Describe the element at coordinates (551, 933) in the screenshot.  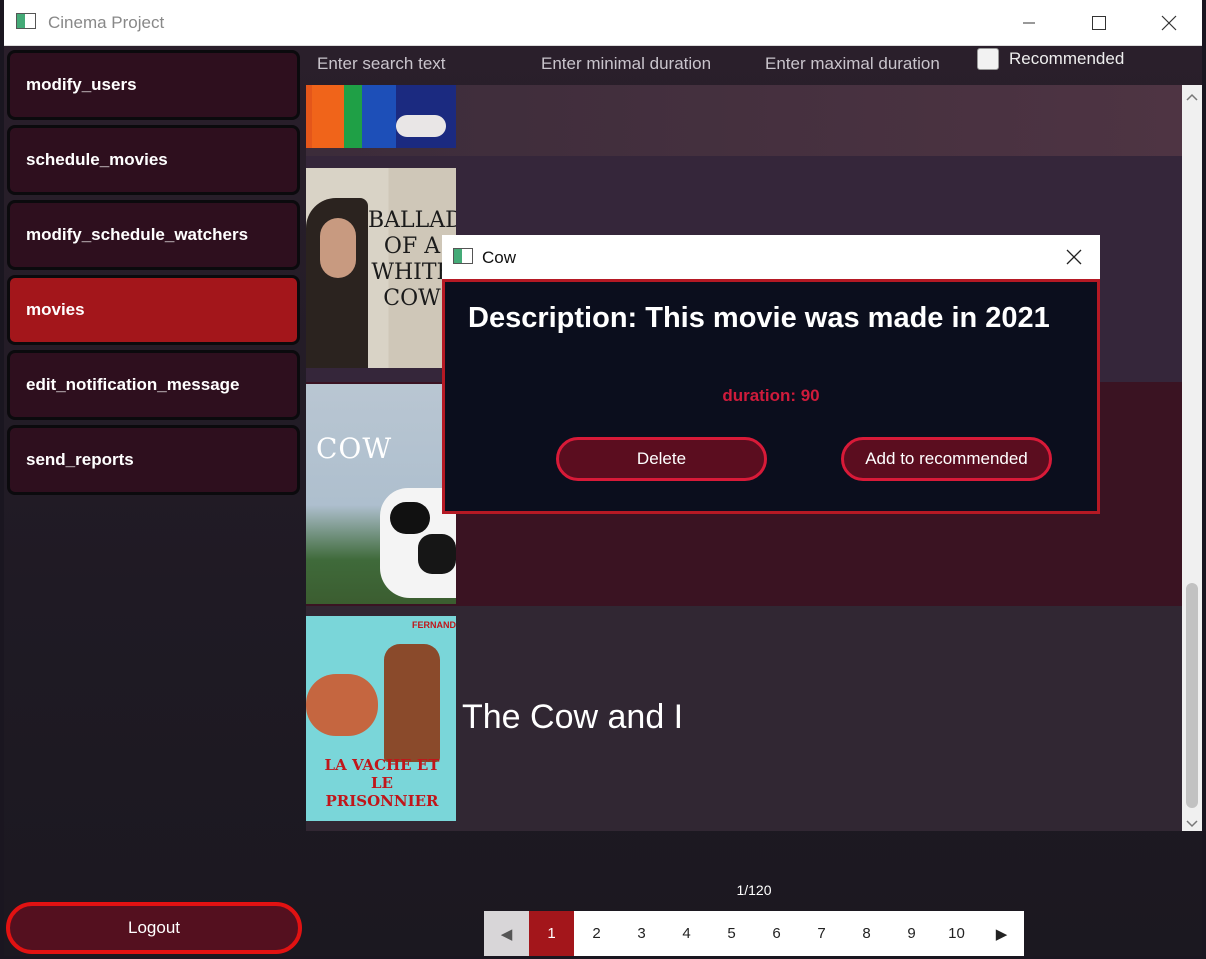
I see `page-button: 1` at that location.